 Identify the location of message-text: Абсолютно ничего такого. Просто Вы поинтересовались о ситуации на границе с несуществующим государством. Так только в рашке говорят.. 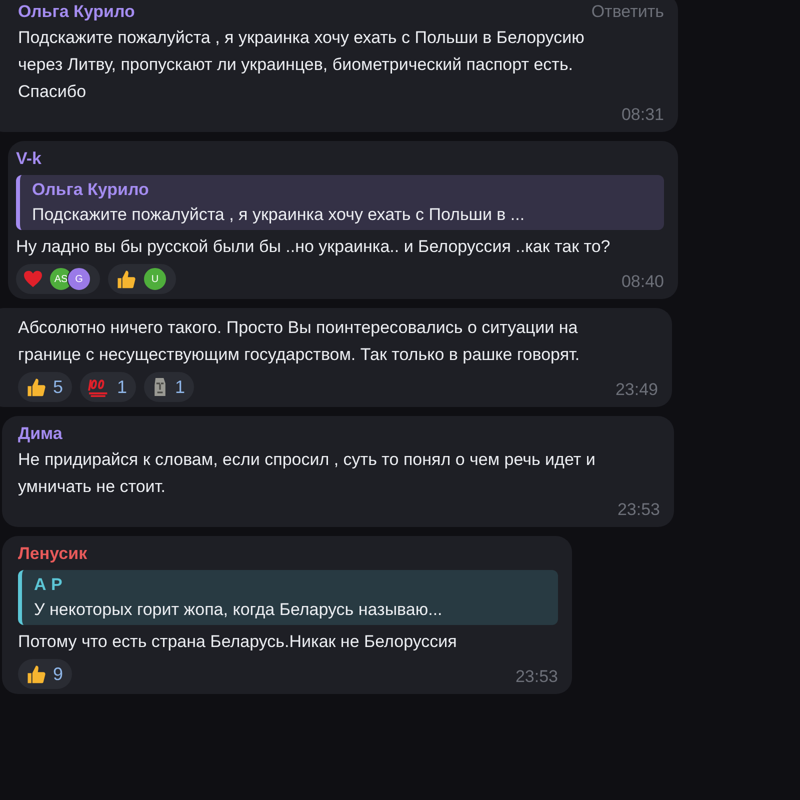
(299, 341).